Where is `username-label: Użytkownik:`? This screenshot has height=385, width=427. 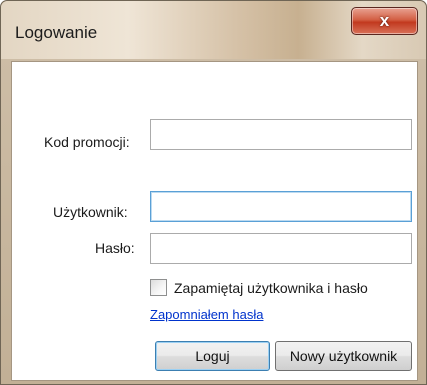 username-label: Użytkownik: is located at coordinates (90, 212).